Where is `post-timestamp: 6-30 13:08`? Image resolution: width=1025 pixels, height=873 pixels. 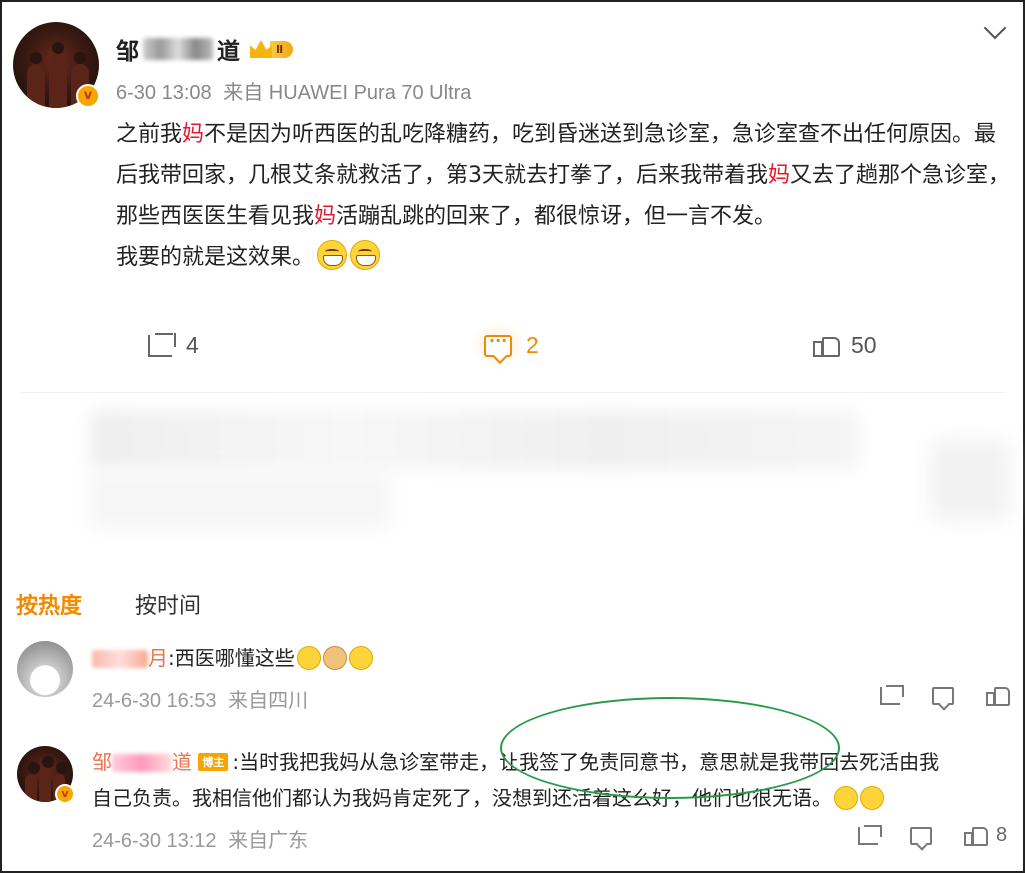 post-timestamp: 6-30 13:08 is located at coordinates (164, 93).